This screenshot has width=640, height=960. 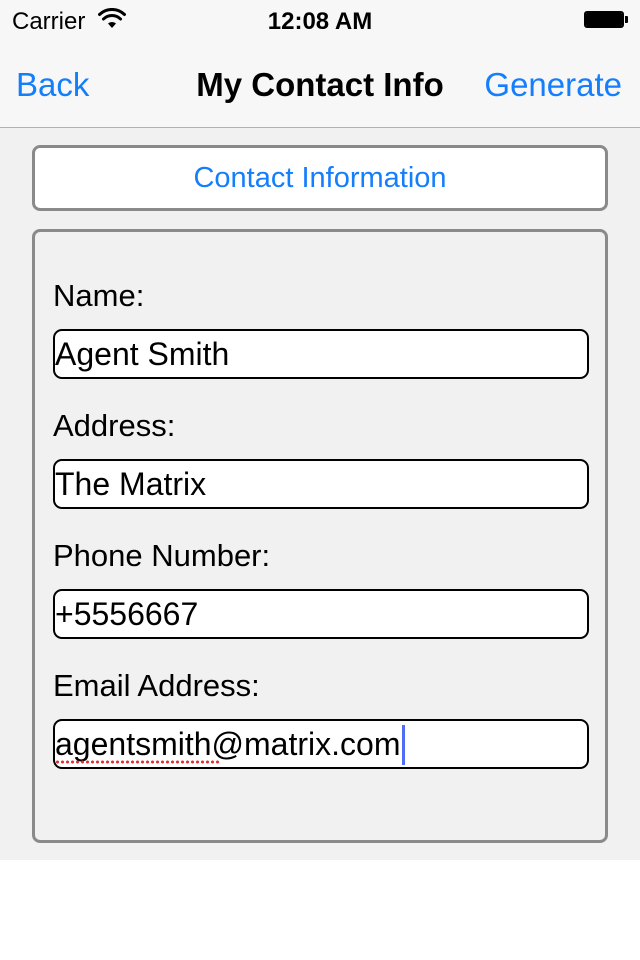 What do you see at coordinates (320, 84) in the screenshot?
I see `navigation-bar: Back My Contact Info Generate` at bounding box center [320, 84].